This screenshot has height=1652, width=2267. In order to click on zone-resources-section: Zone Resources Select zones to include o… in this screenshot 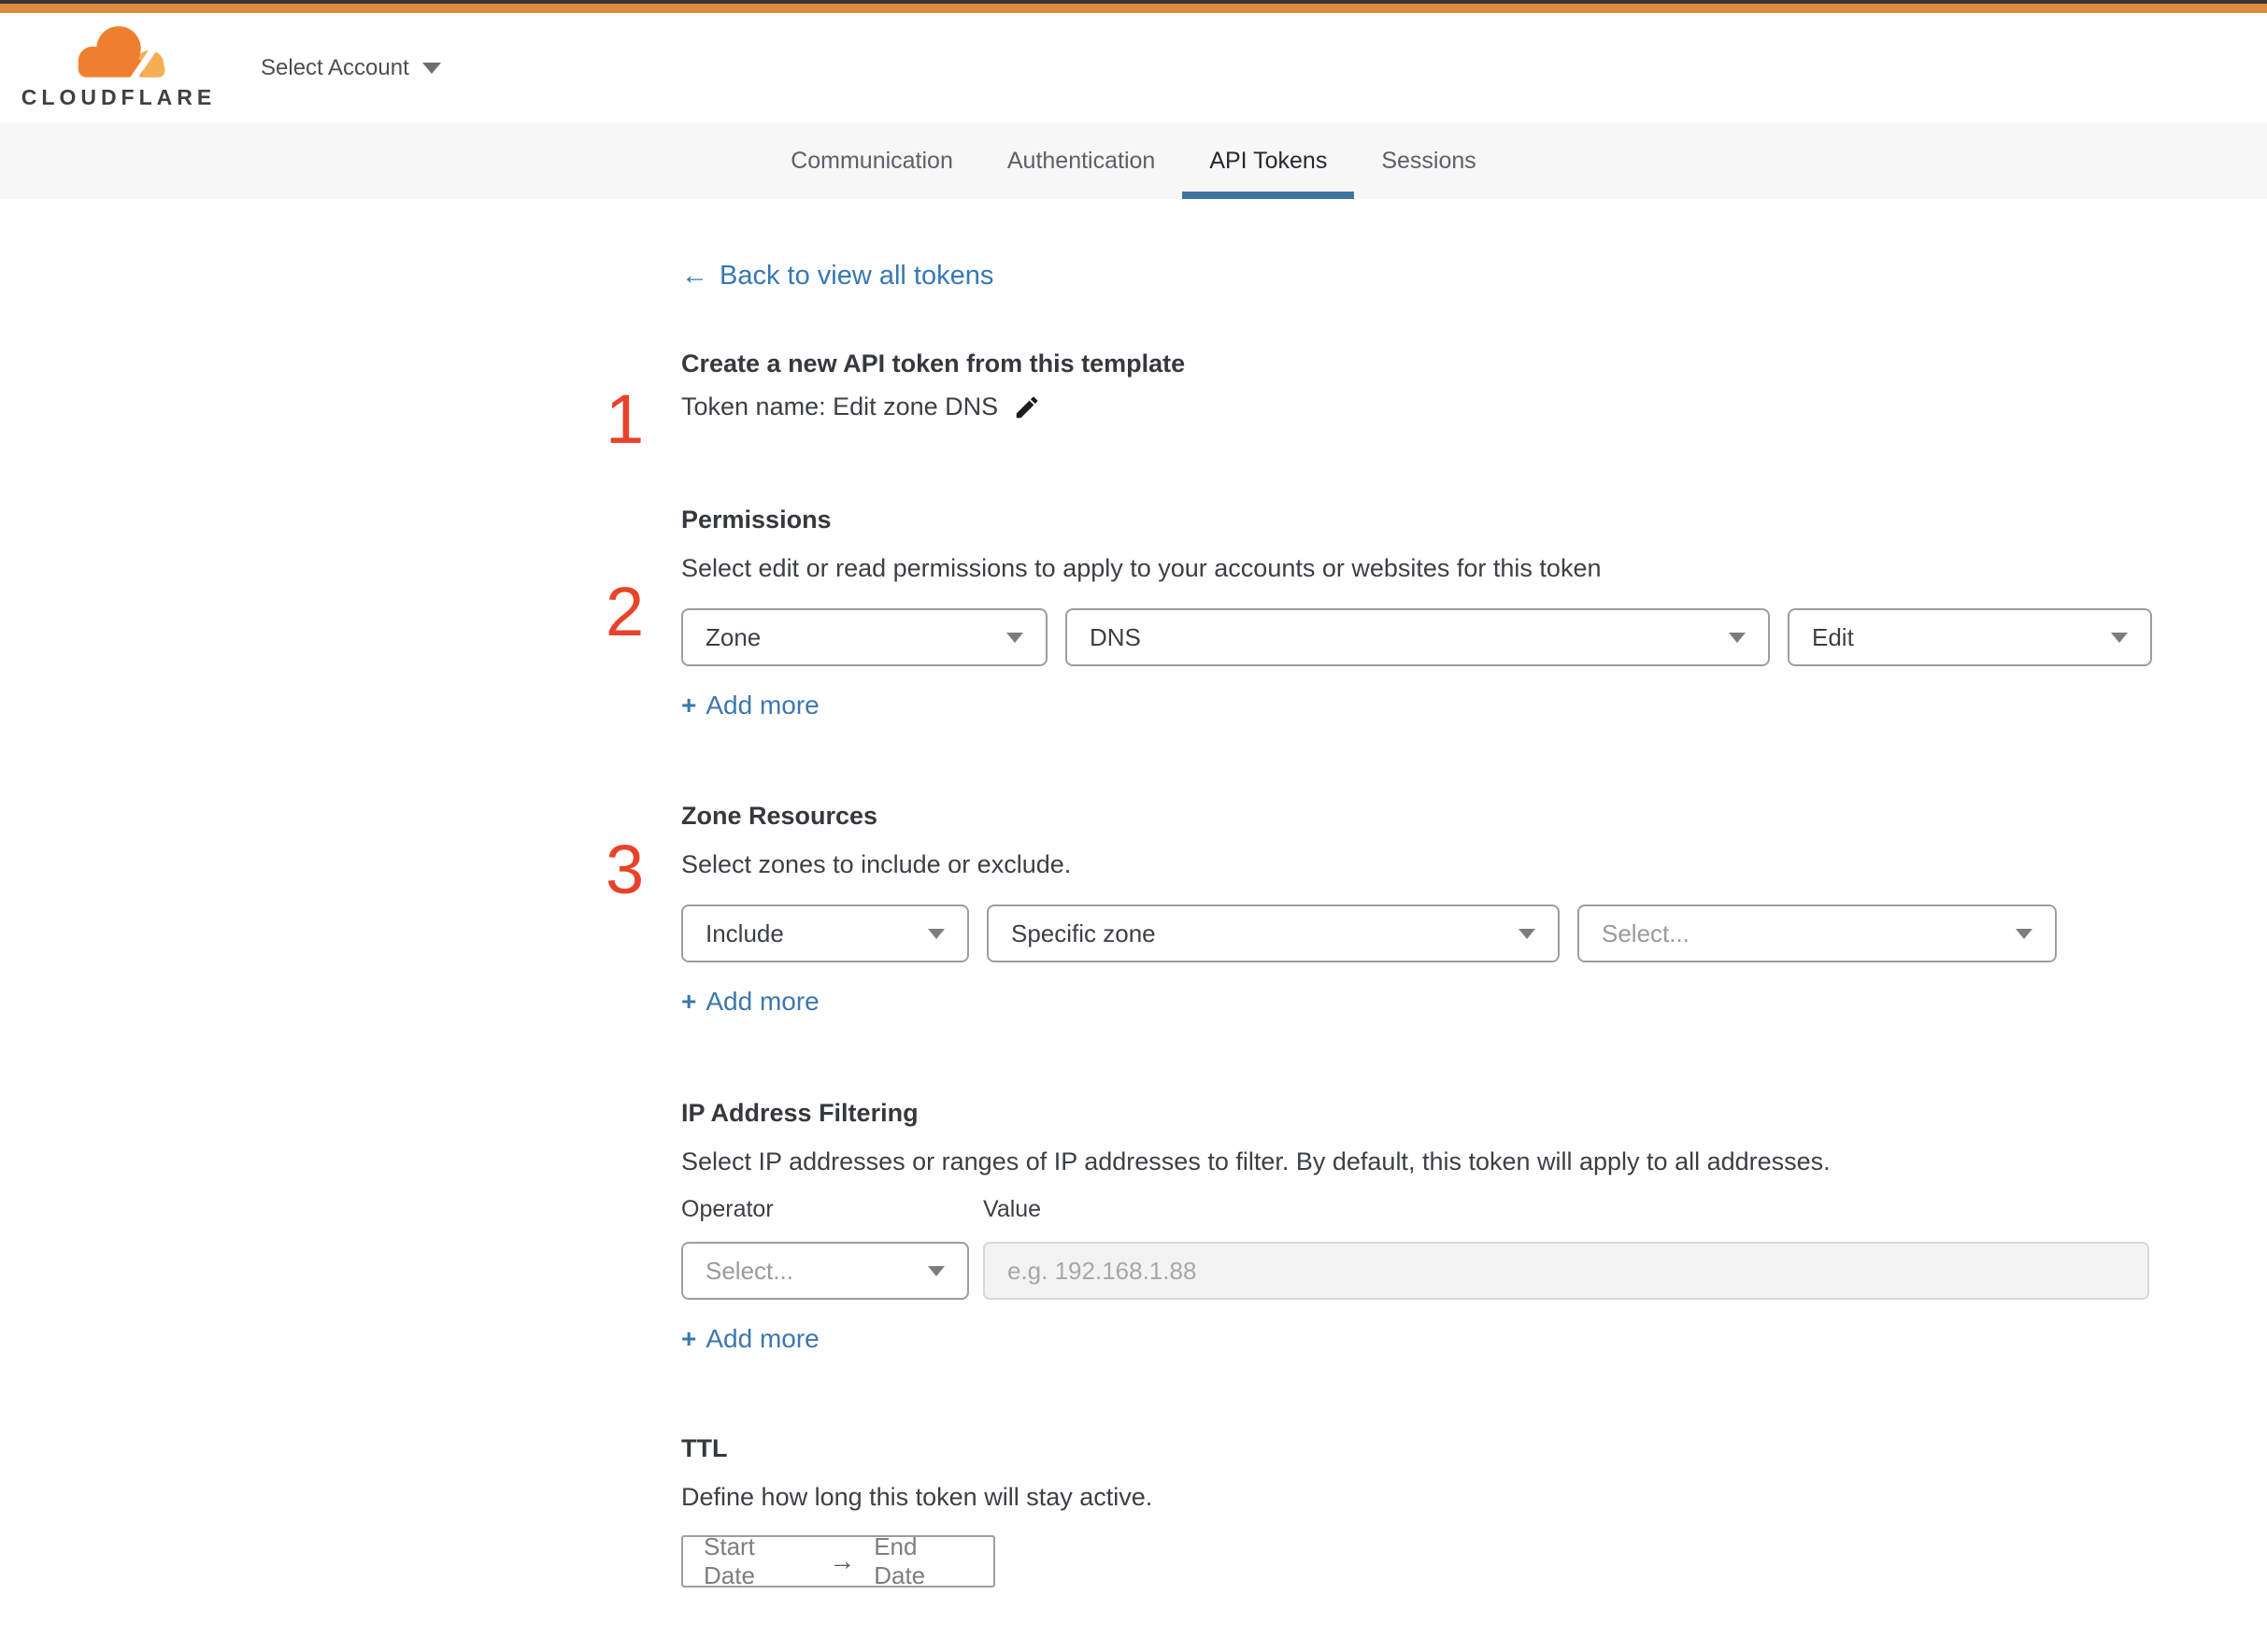, I will do `click(1416, 910)`.